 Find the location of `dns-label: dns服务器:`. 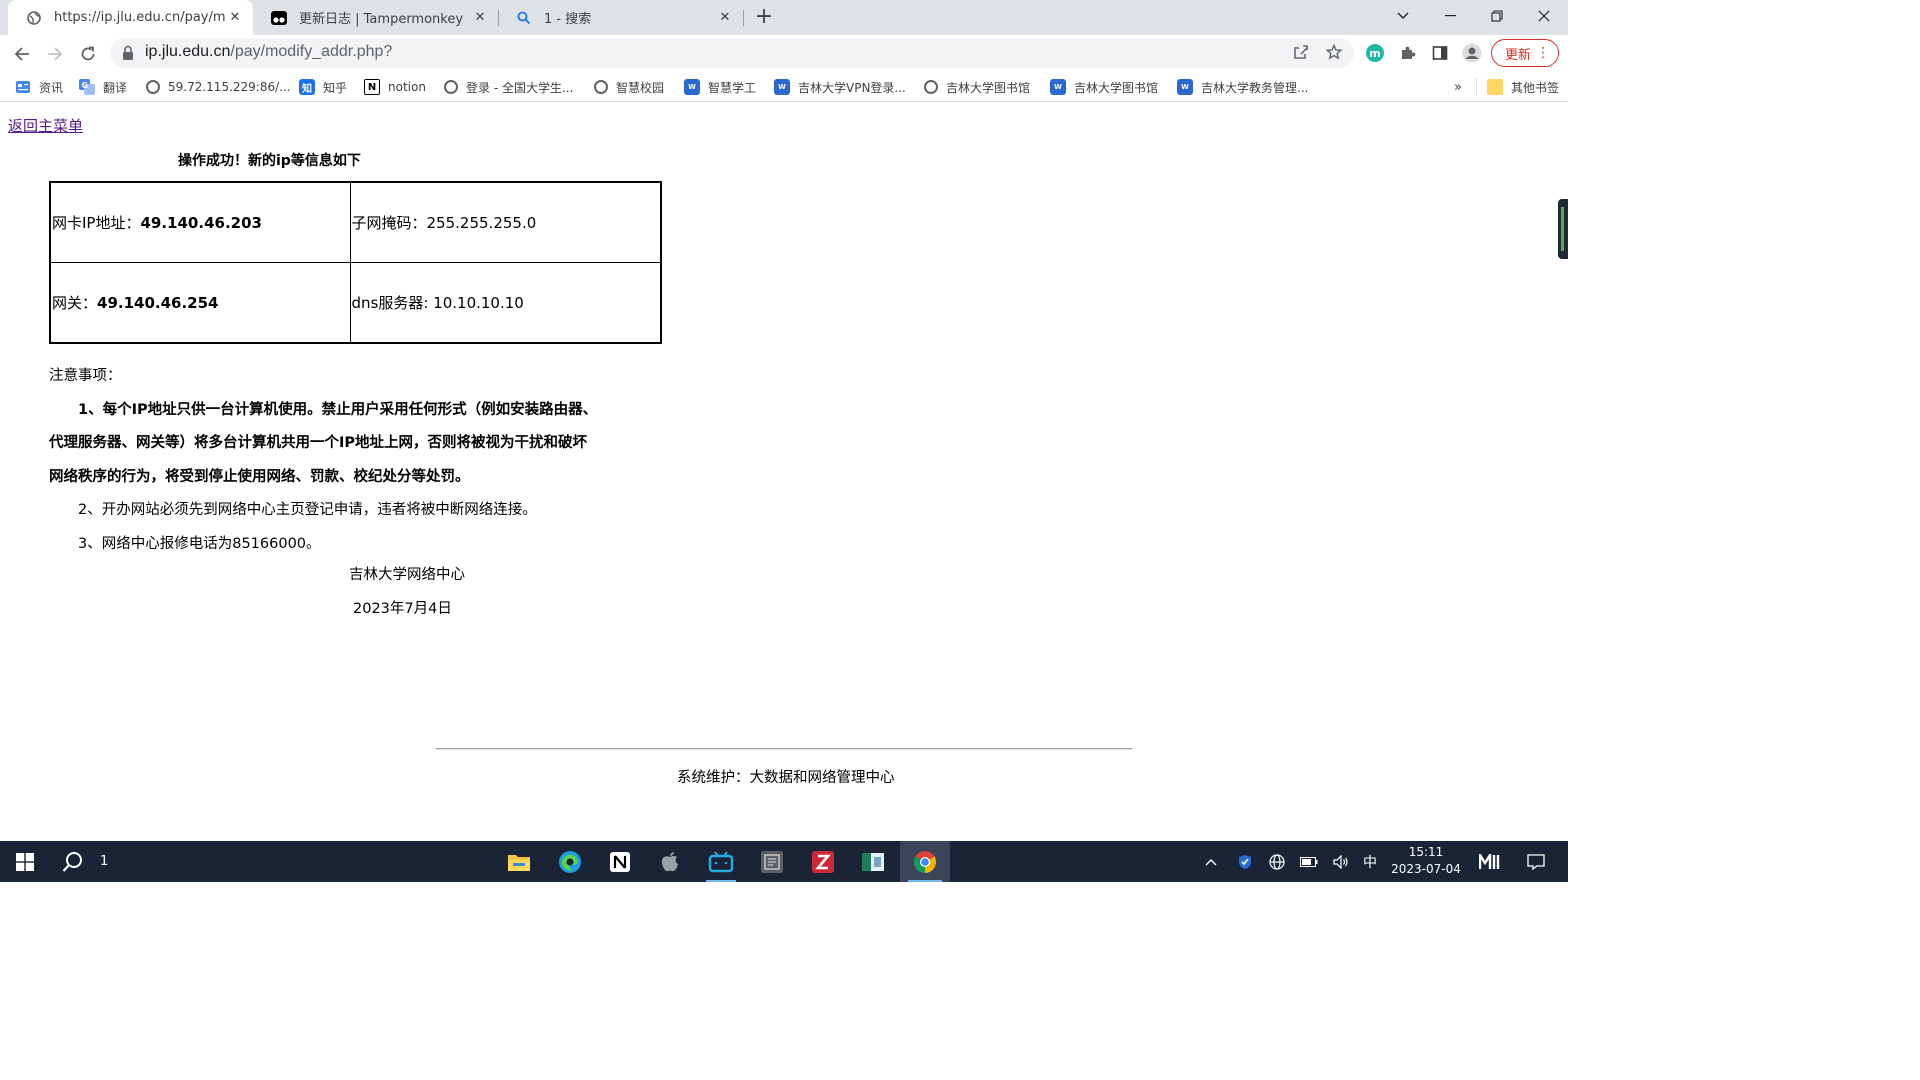

dns-label: dns服务器: is located at coordinates (392, 303).